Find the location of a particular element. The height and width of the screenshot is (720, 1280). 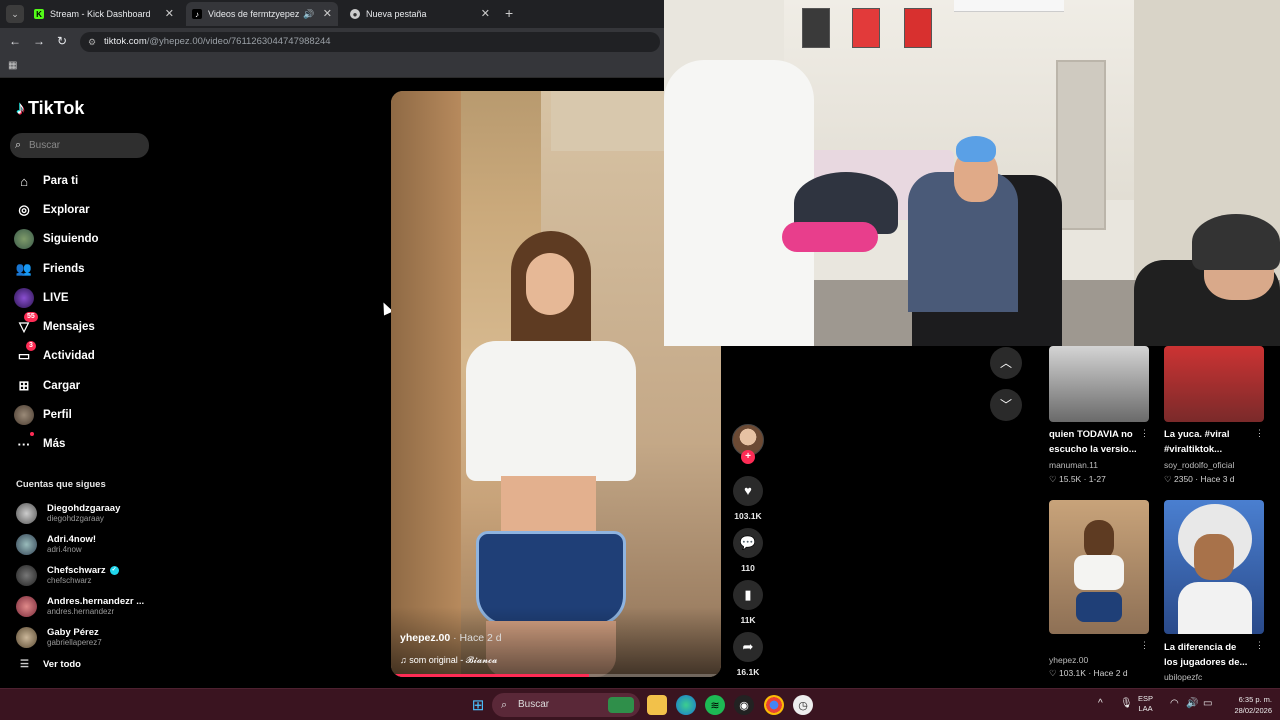

messages-badge: 55 is located at coordinates (31, 317).